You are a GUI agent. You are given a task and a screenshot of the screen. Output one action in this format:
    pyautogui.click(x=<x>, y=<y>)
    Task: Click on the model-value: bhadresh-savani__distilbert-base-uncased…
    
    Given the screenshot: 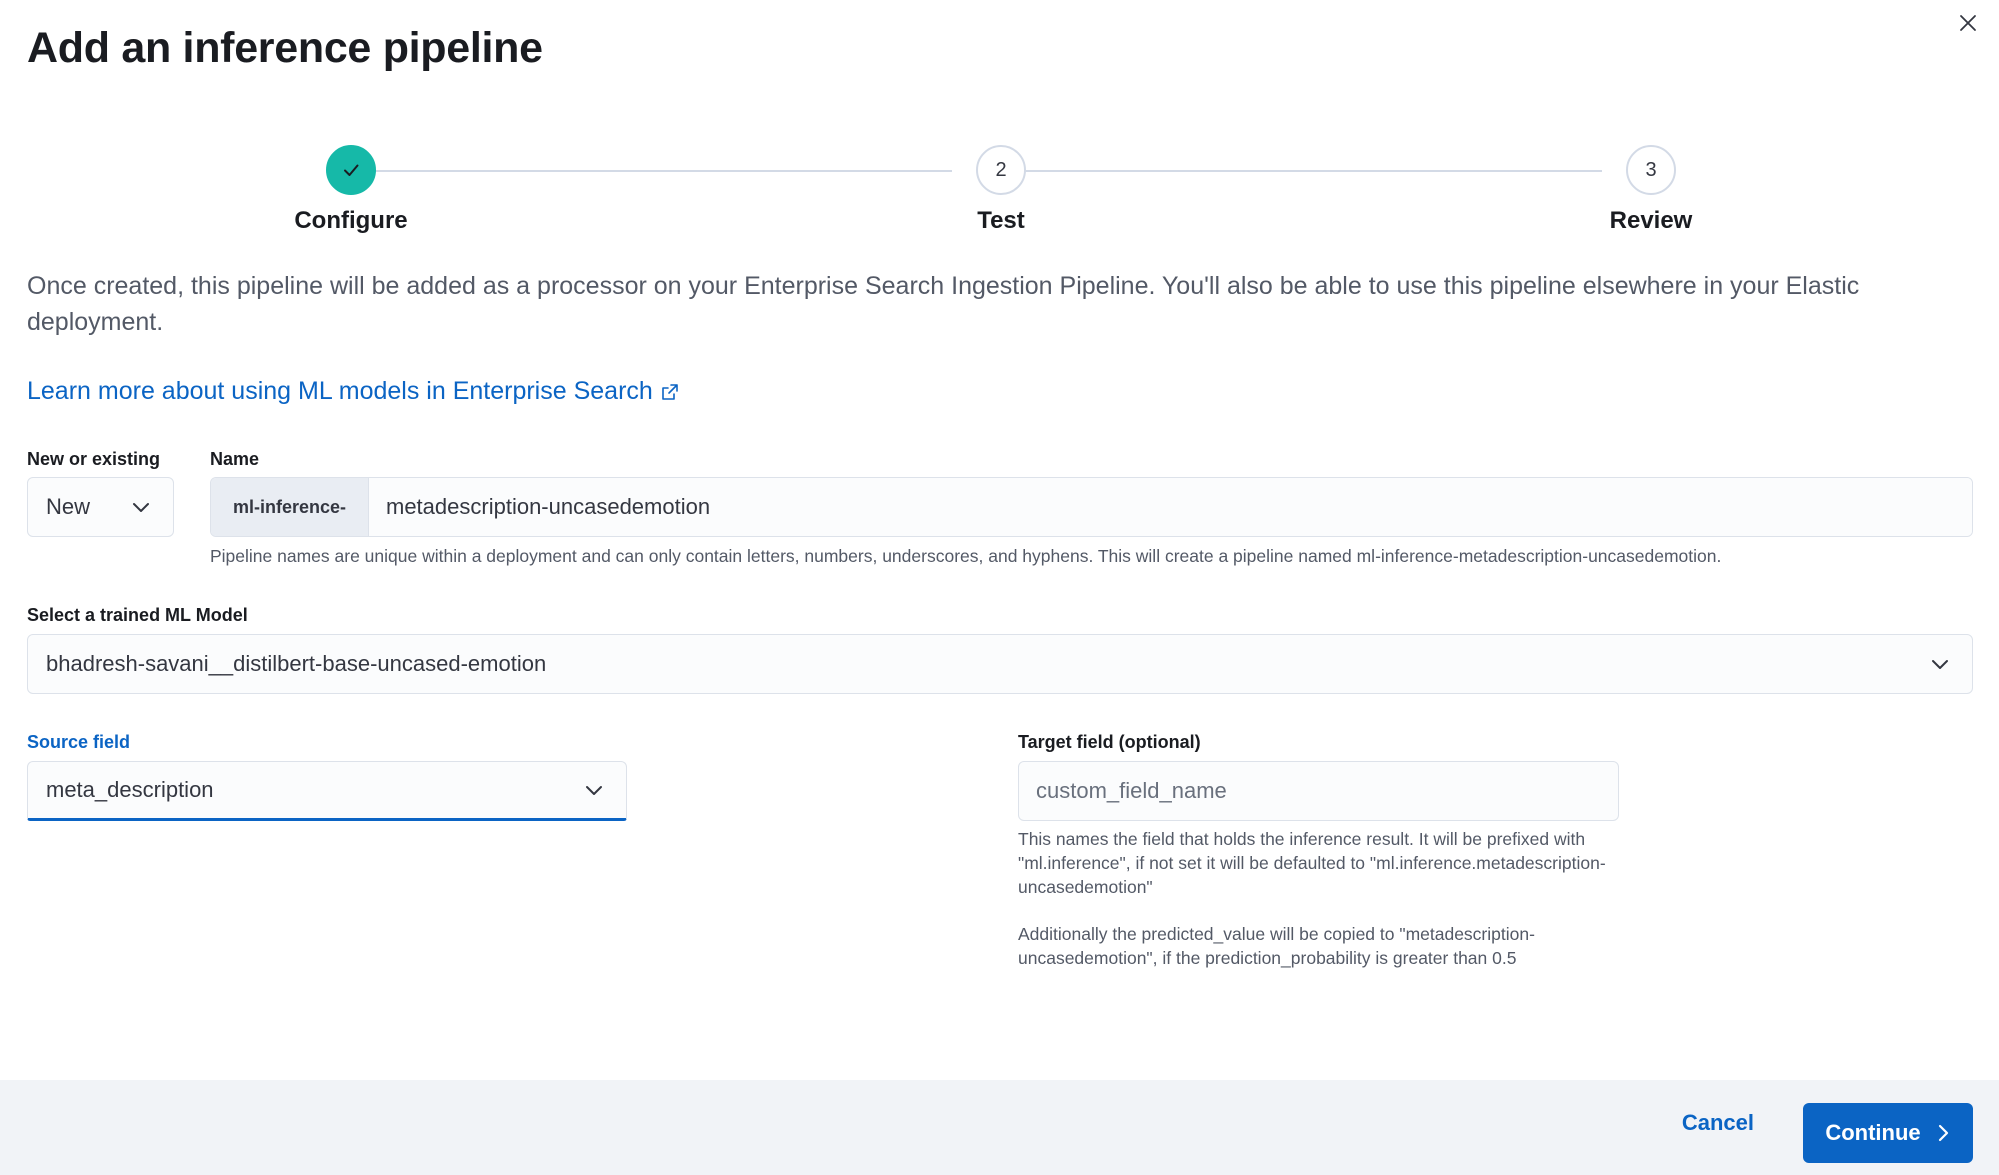 What is the action you would take?
    pyautogui.click(x=296, y=663)
    